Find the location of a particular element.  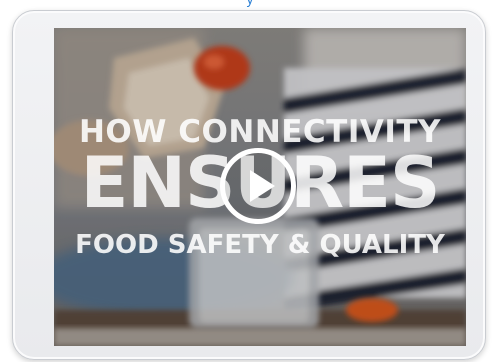

play-button is located at coordinates (258, 186).